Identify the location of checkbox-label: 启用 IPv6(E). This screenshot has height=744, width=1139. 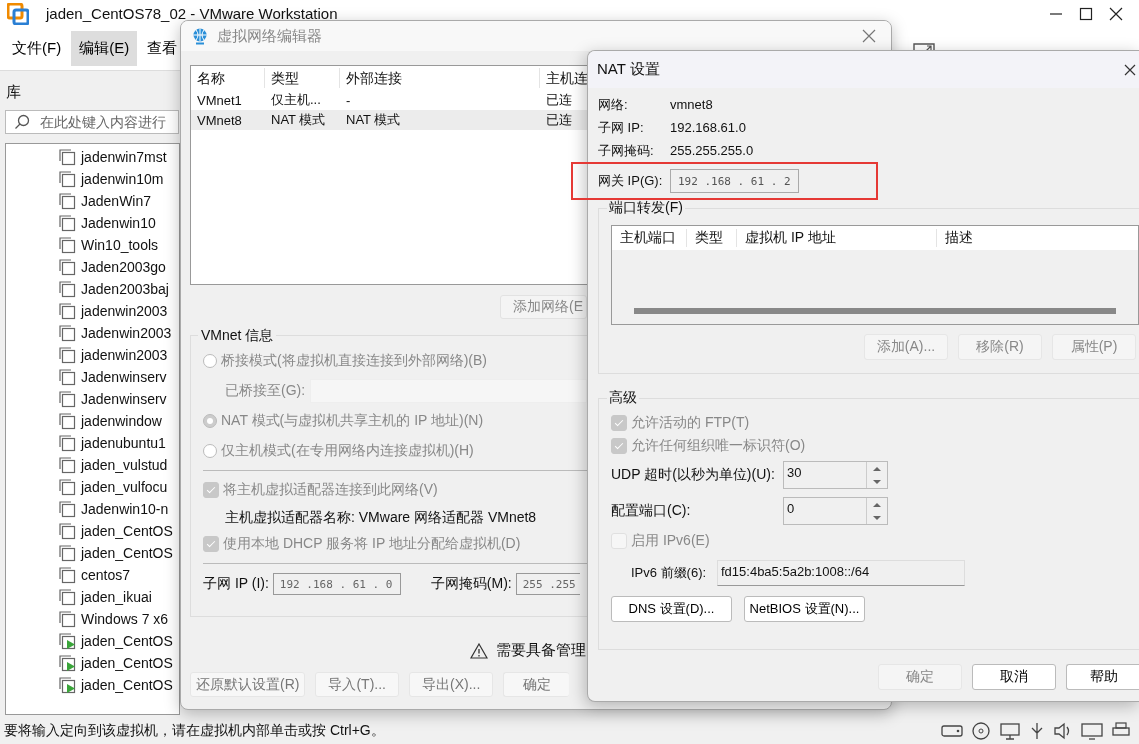
(670, 540).